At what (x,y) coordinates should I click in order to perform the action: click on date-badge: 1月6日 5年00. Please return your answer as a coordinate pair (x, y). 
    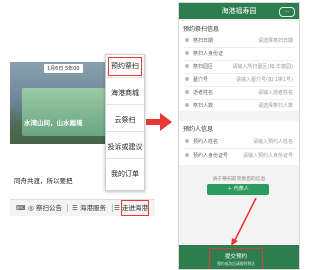
    Looking at the image, I should click on (63, 68).